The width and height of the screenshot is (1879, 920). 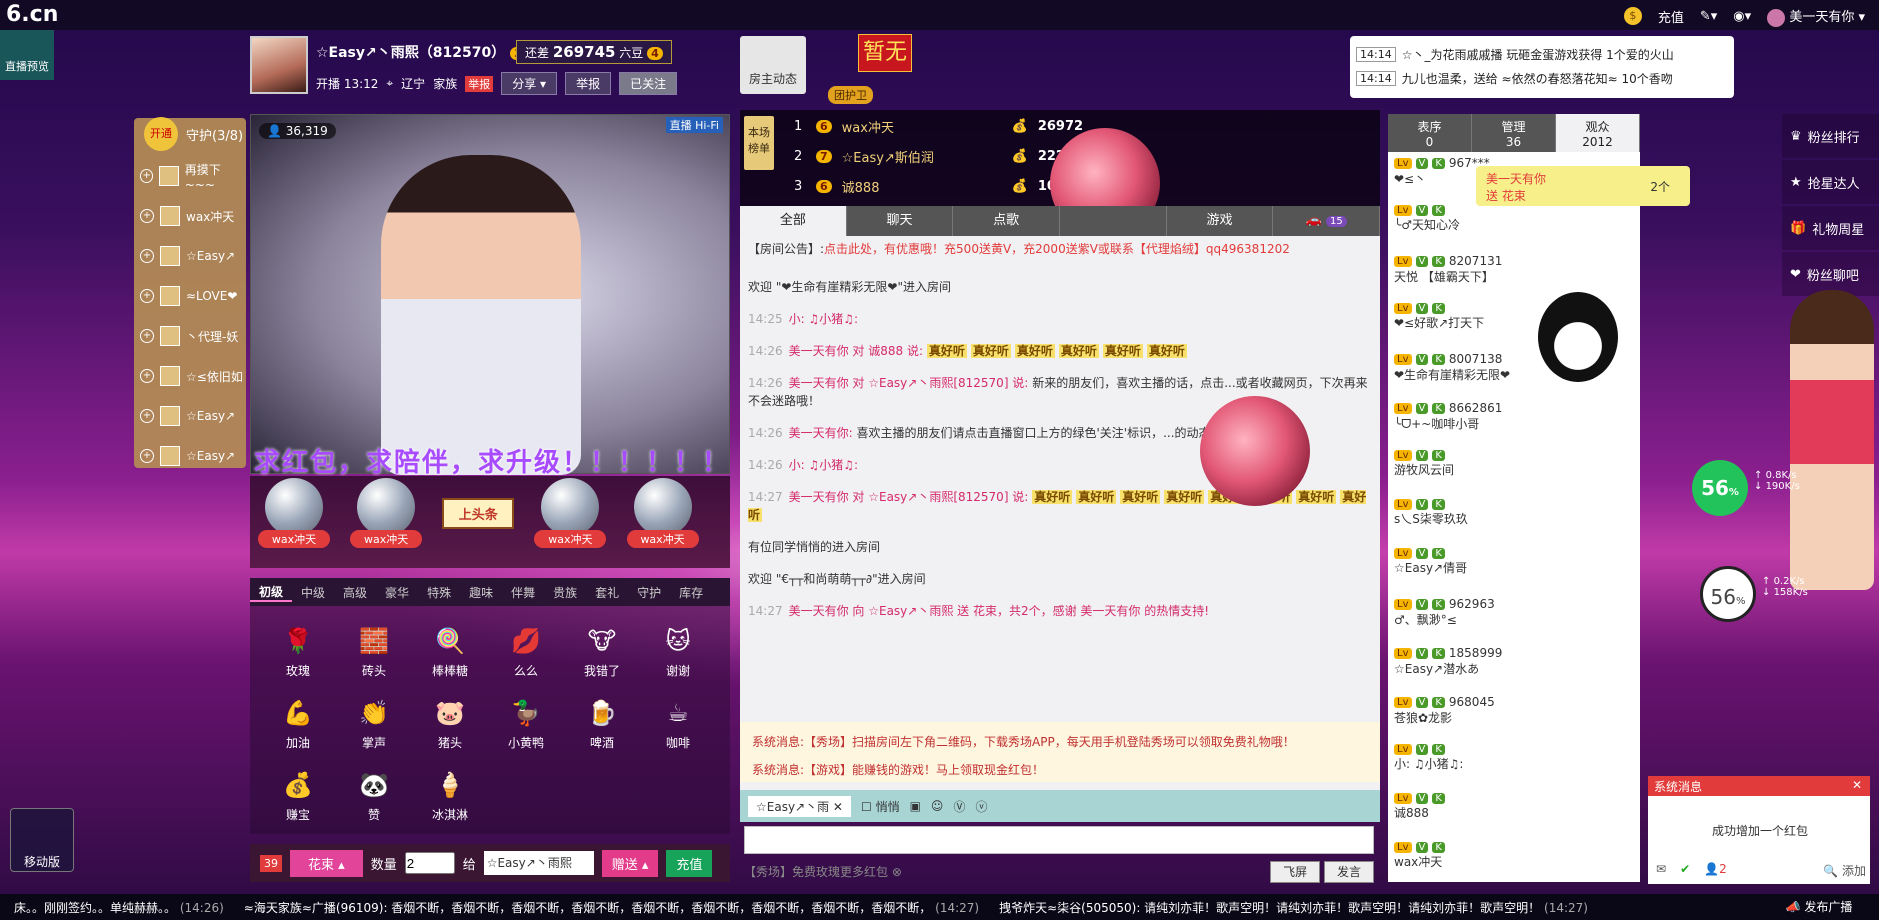 I want to click on tab-blank, so click(x=1113, y=221).